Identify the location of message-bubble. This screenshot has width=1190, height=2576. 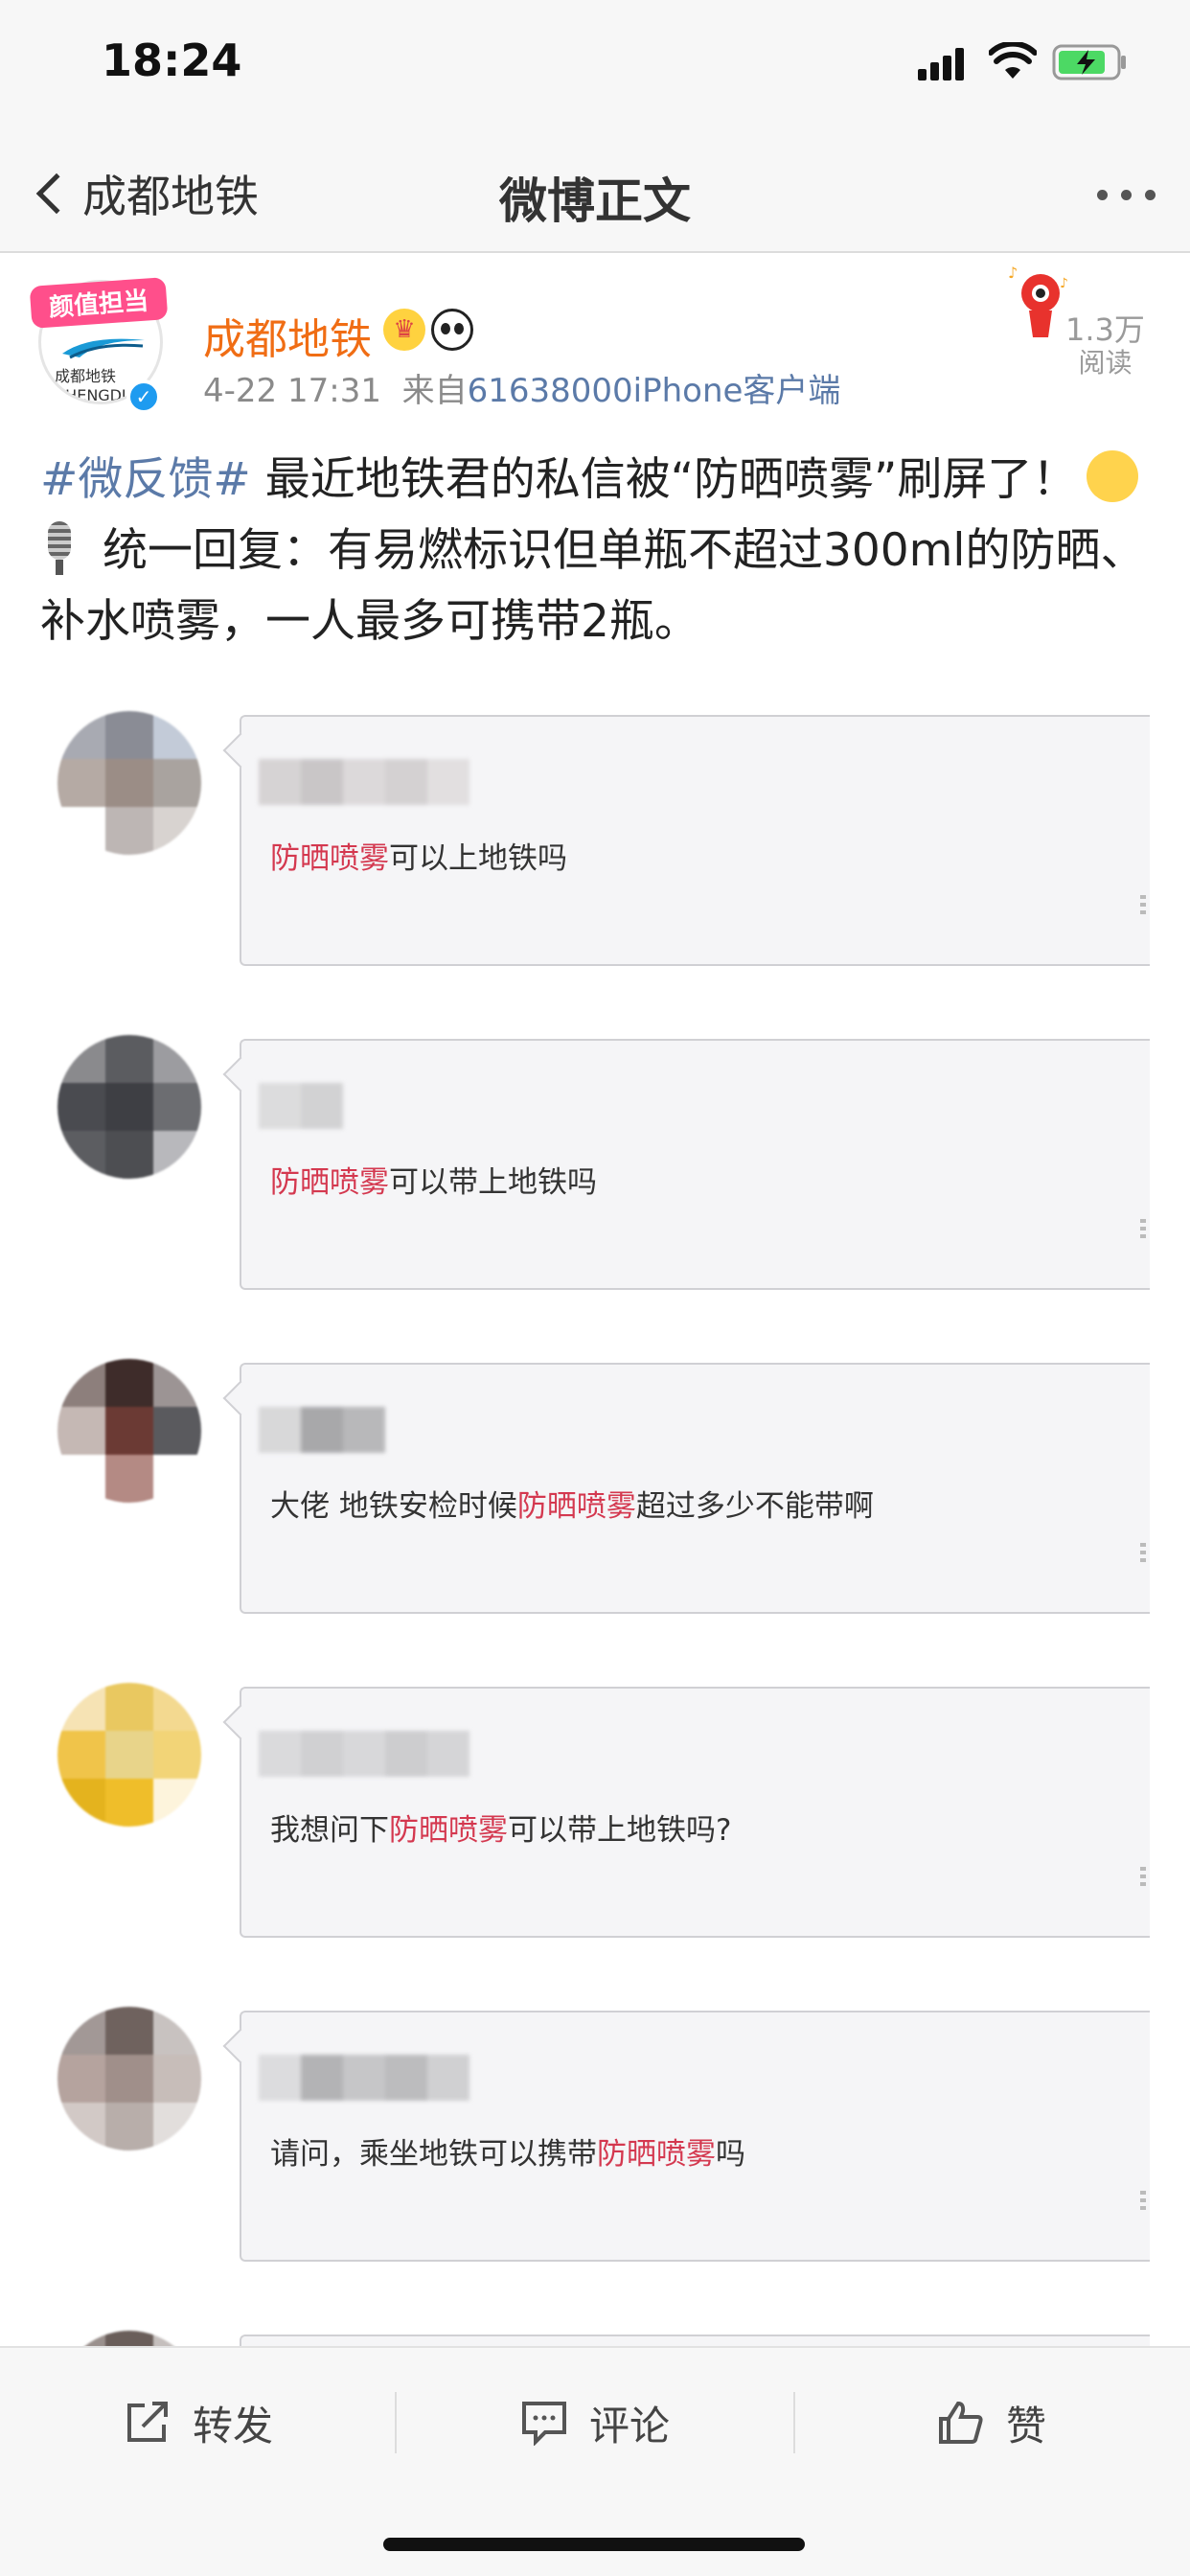
(695, 2340).